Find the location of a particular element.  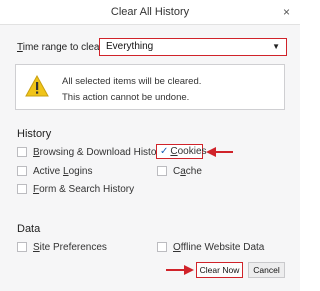

checkbox-label: Offline Website Data is located at coordinates (218, 247).